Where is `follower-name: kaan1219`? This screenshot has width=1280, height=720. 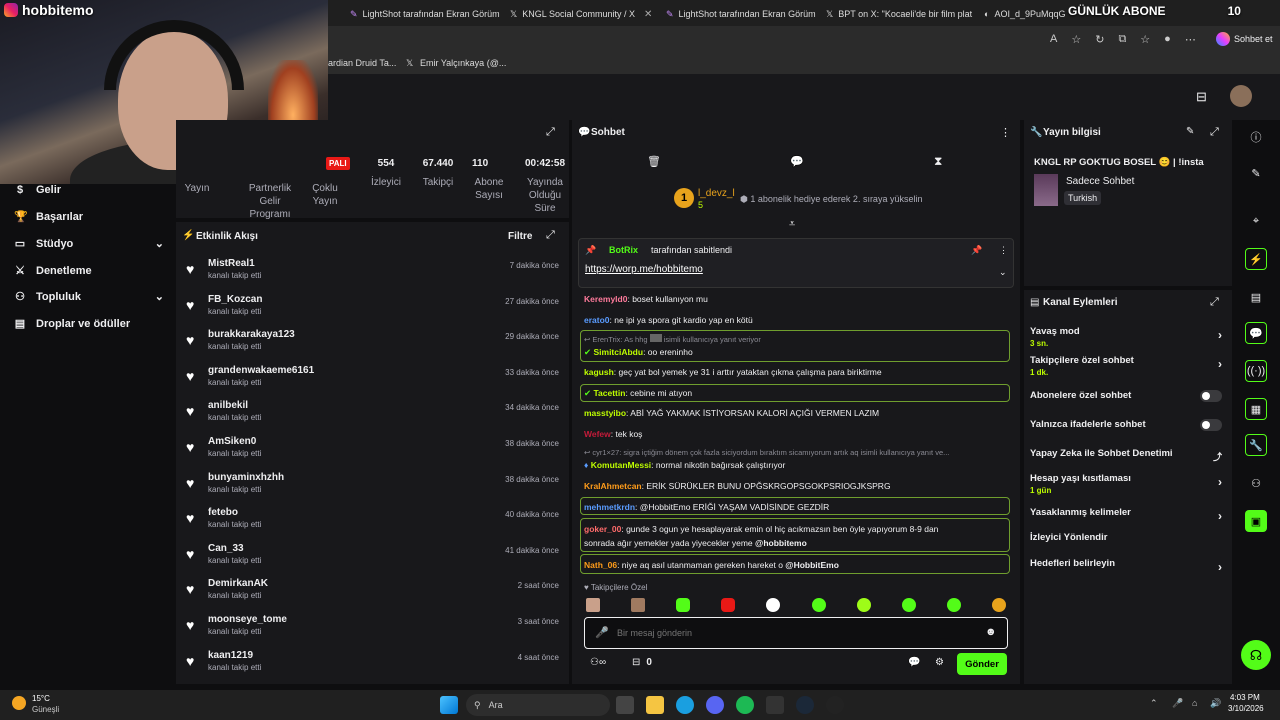
follower-name: kaan1219 is located at coordinates (230, 655).